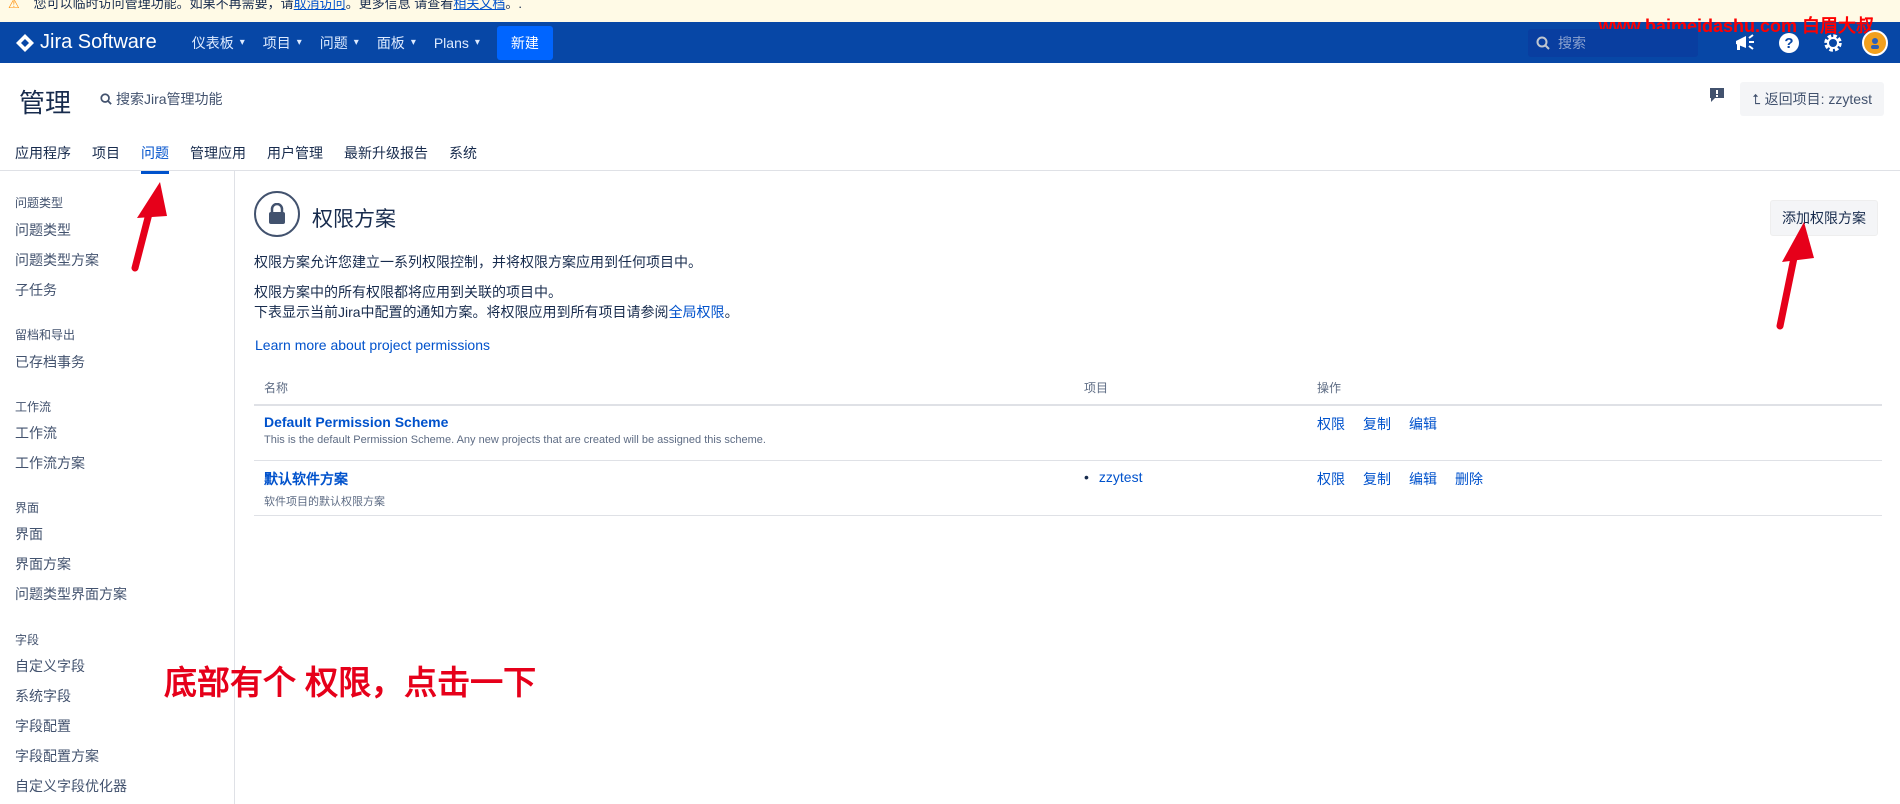  I want to click on jira-diamond-icon, so click(25, 42).